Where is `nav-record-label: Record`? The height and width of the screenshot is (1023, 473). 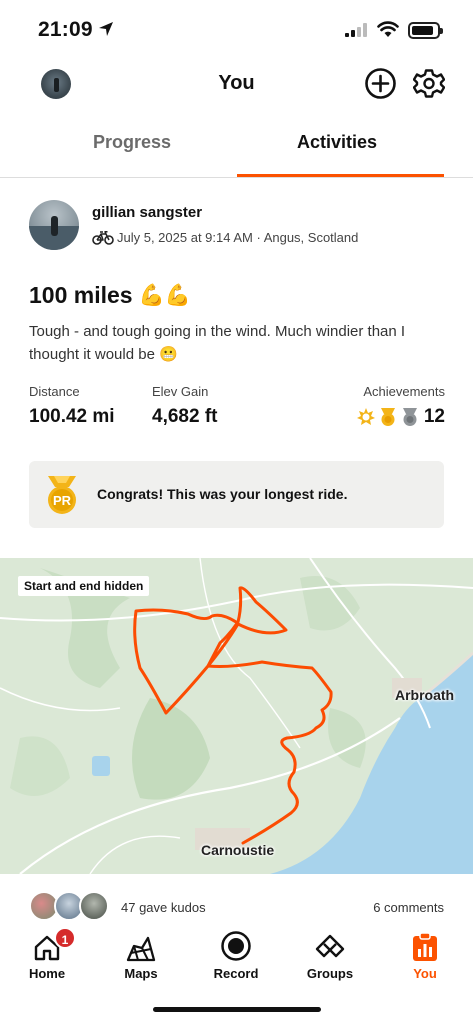 nav-record-label: Record is located at coordinates (236, 973).